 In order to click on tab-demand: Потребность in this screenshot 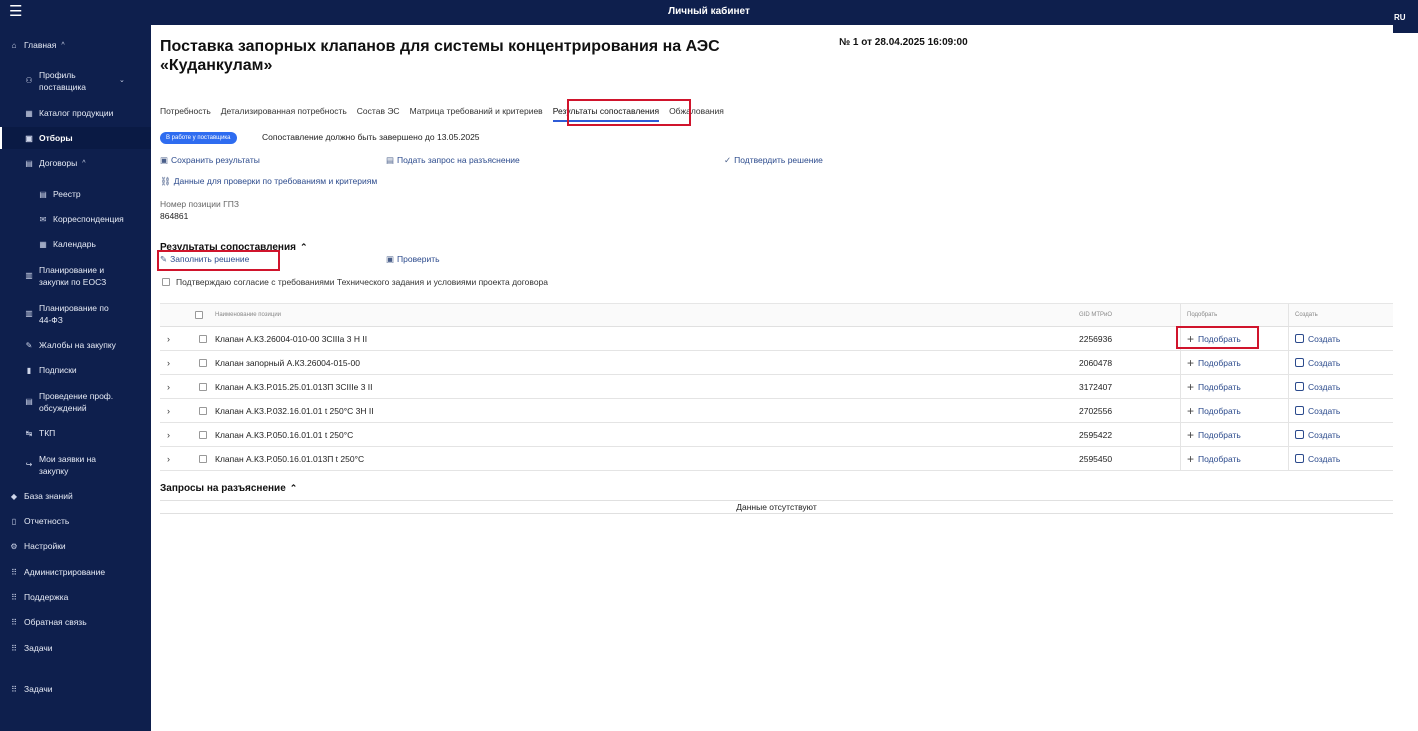, I will do `click(185, 114)`.